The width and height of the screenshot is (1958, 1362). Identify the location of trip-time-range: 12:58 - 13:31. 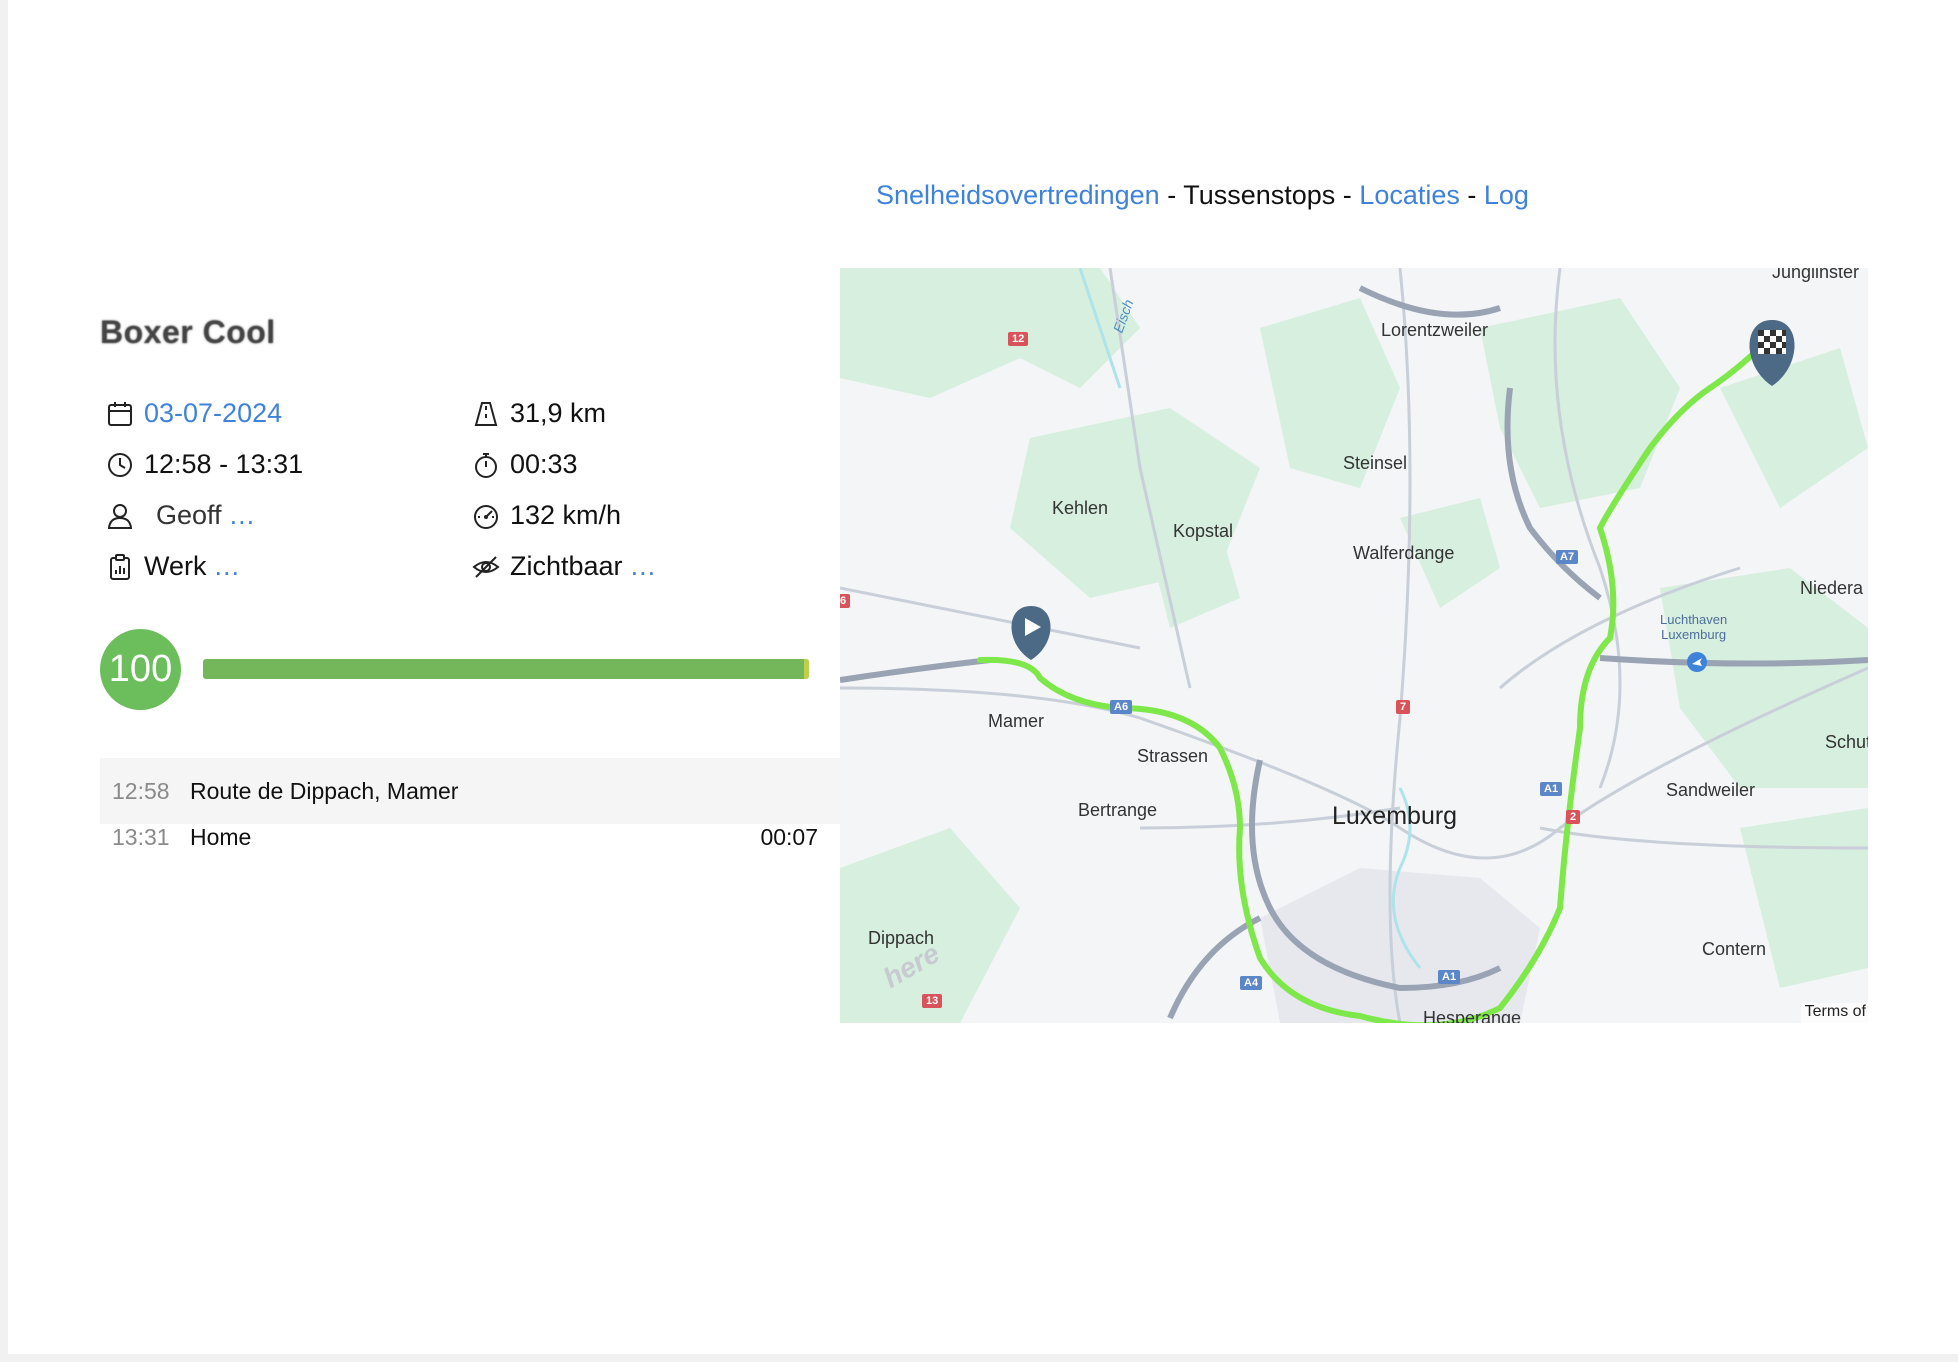
(224, 464).